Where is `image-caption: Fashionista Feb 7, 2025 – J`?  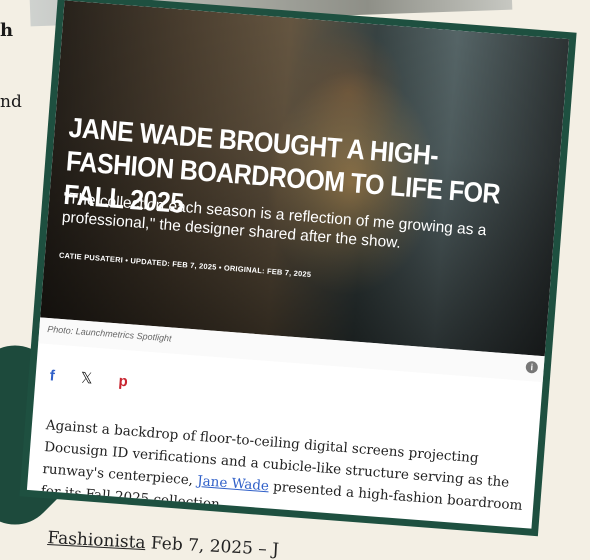
image-caption: Fashionista Feb 7, 2025 – J is located at coordinates (163, 544).